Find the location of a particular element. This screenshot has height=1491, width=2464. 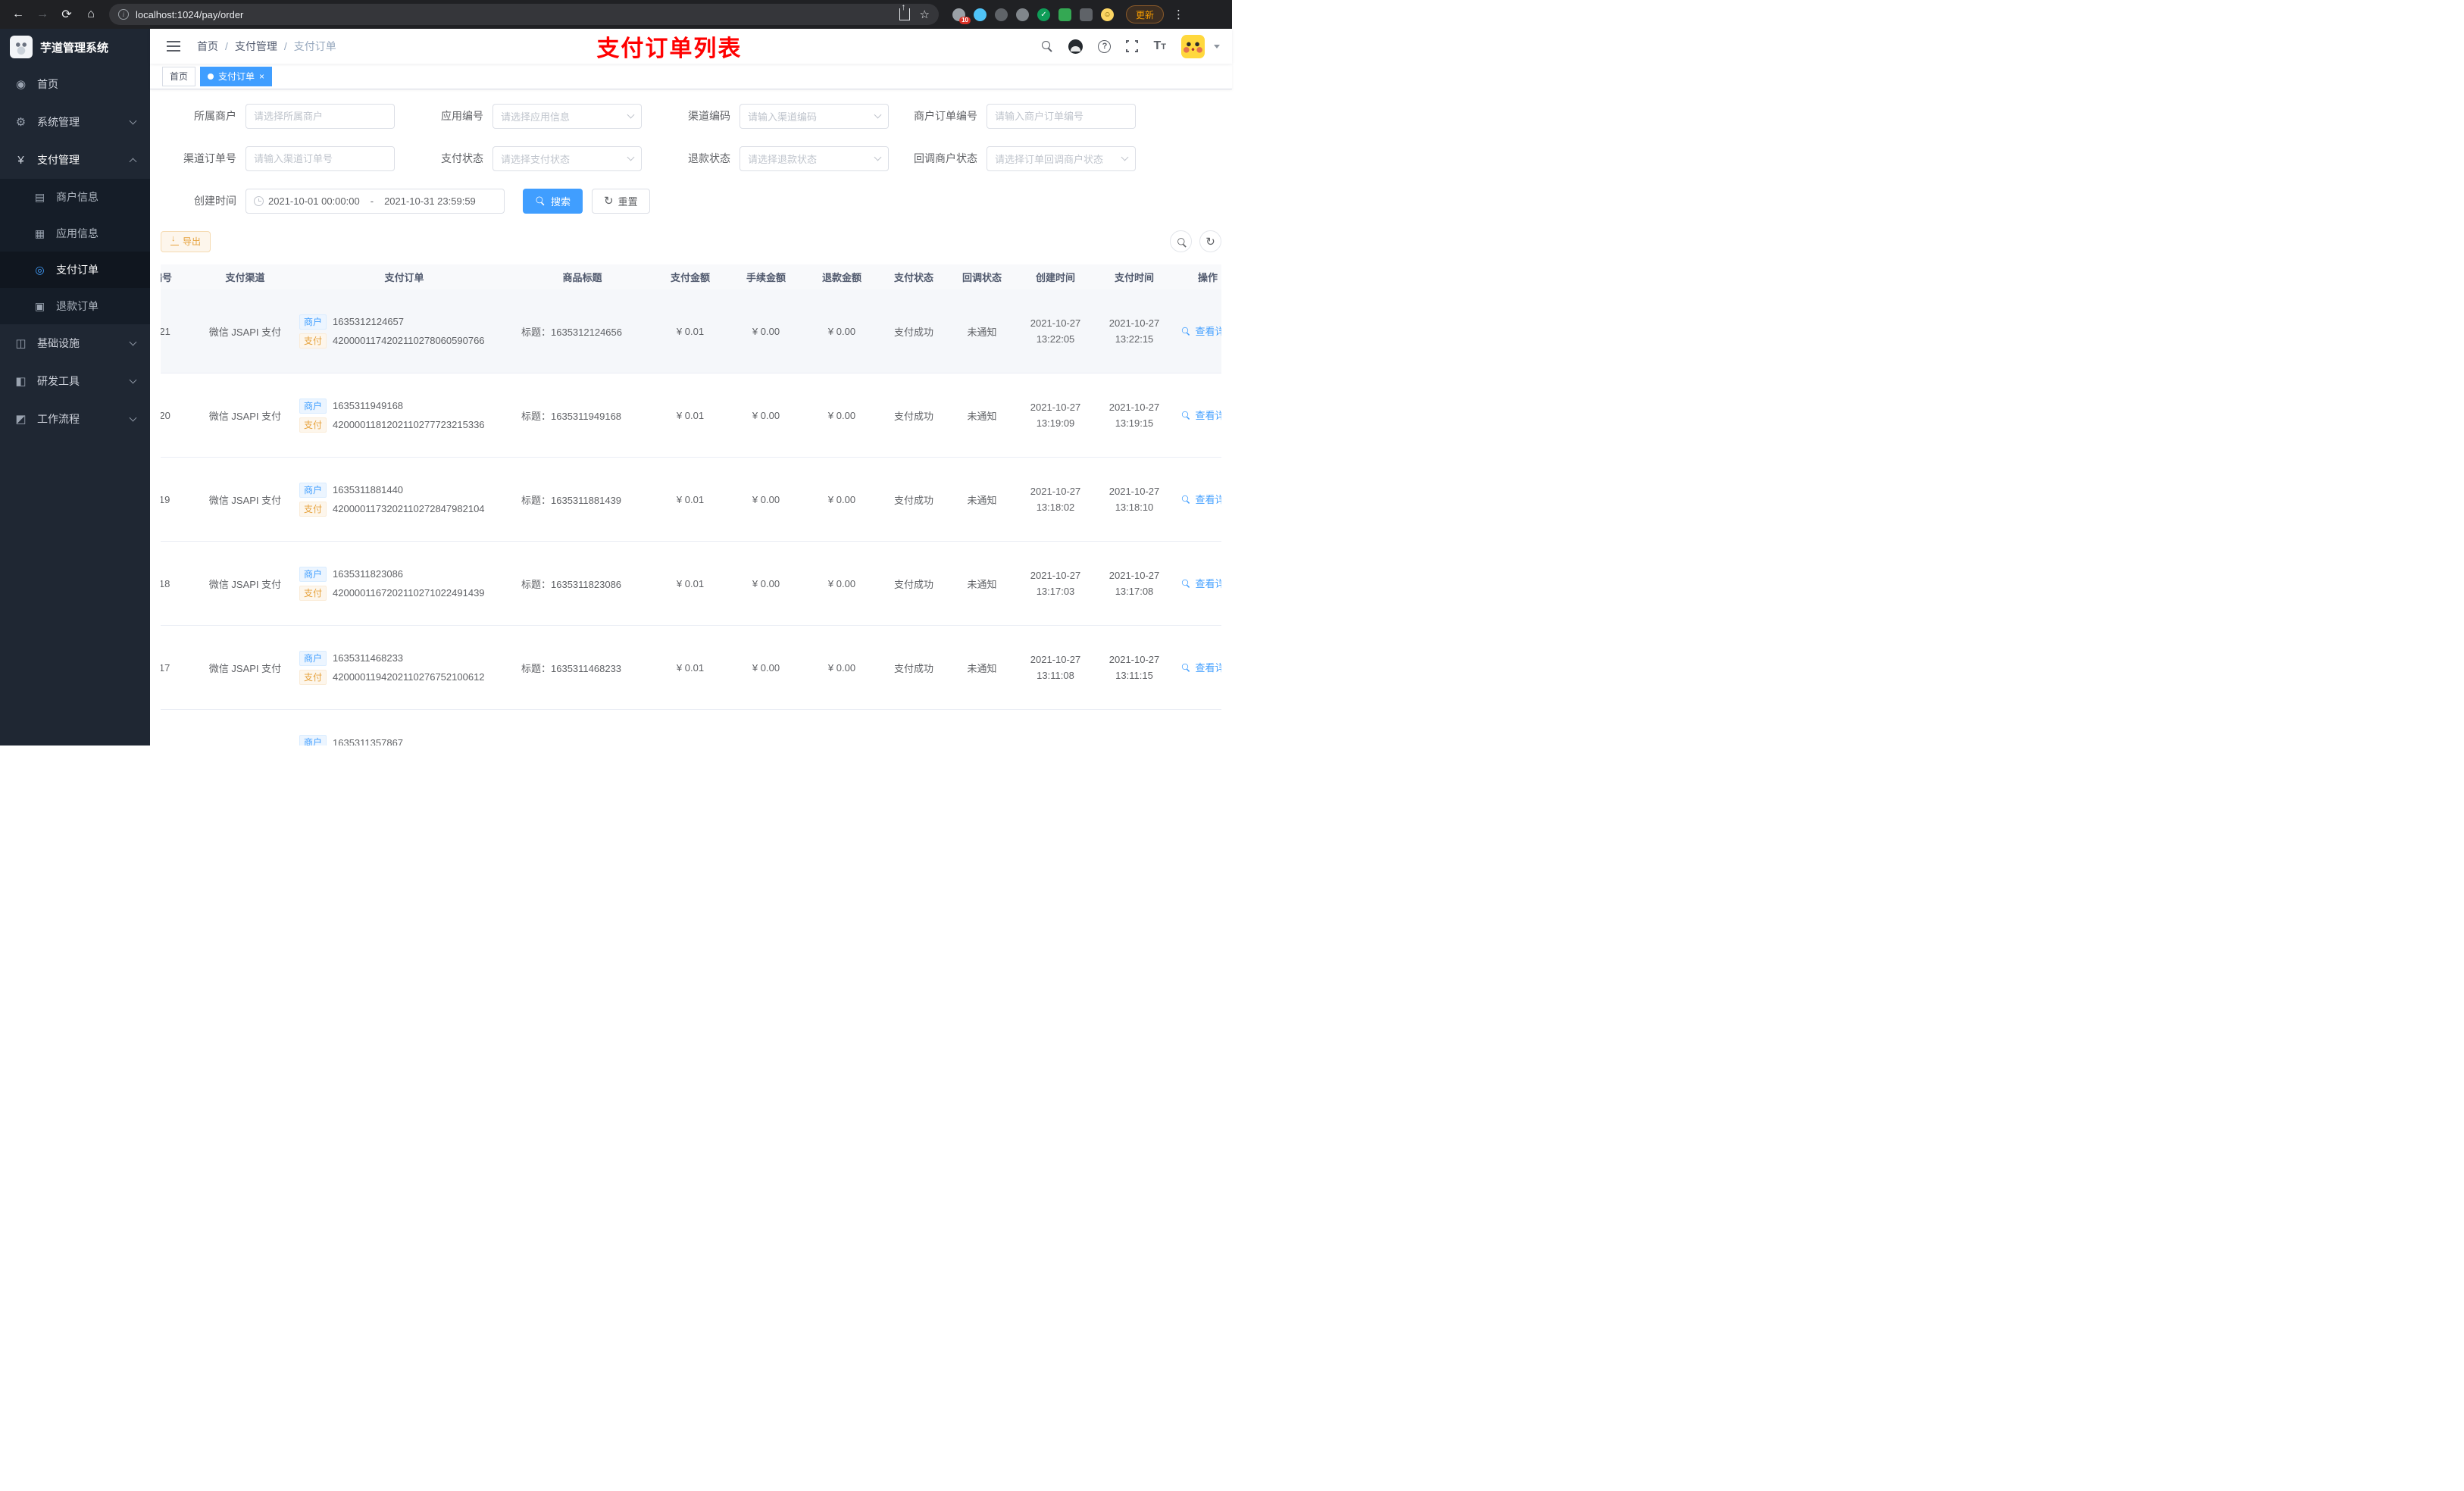

sidebar-item-home: ◉ 首页 is located at coordinates (75, 84).